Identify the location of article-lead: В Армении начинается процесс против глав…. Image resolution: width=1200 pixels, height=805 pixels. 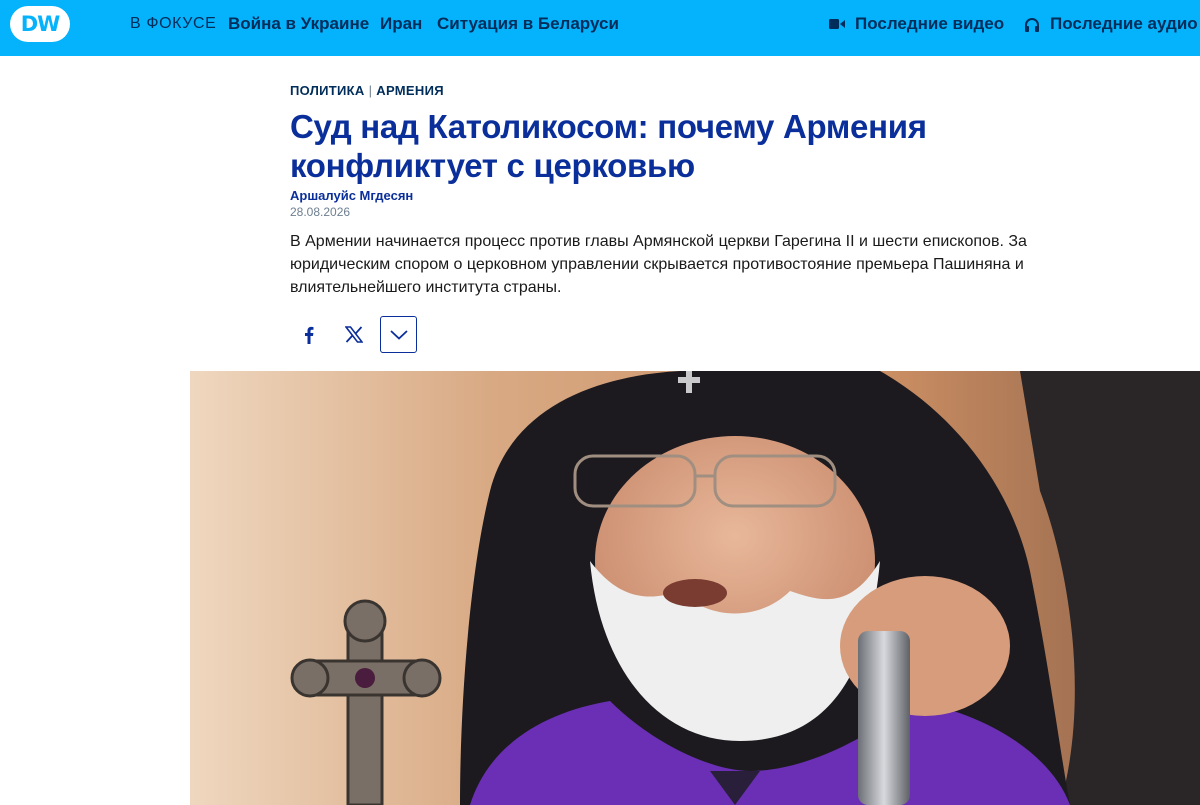
(658, 264).